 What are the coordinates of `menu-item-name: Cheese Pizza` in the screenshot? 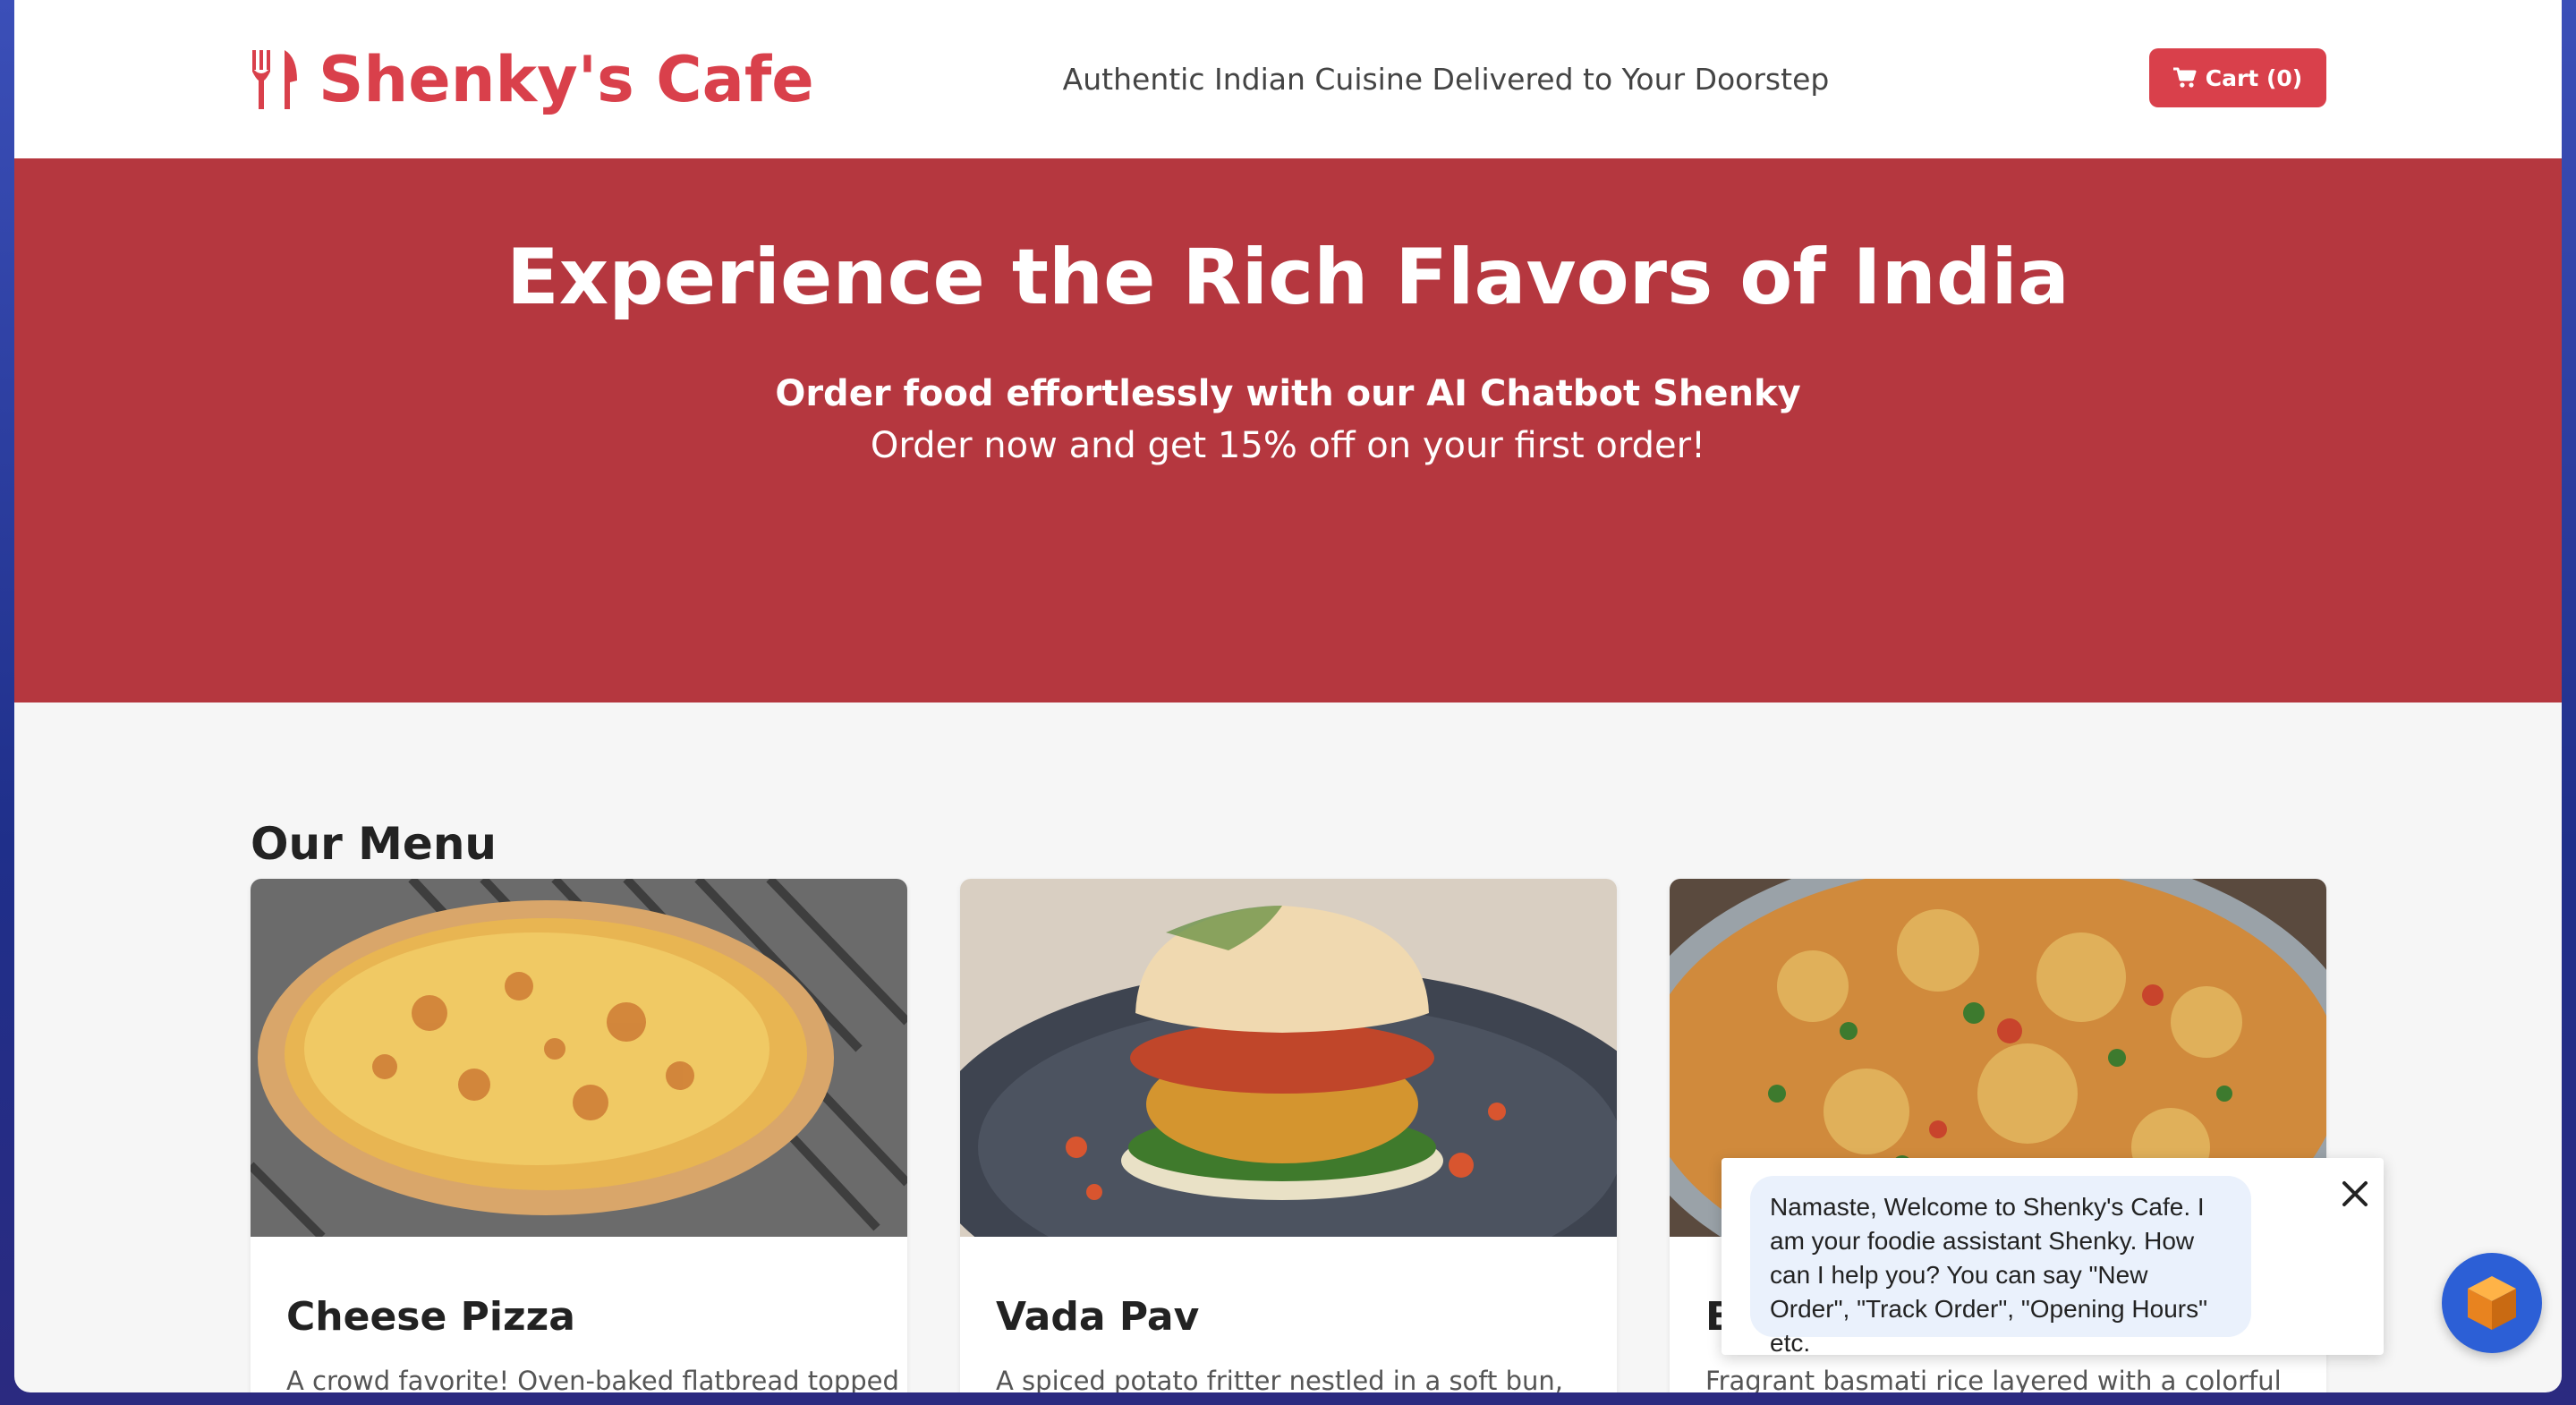 It's located at (430, 1317).